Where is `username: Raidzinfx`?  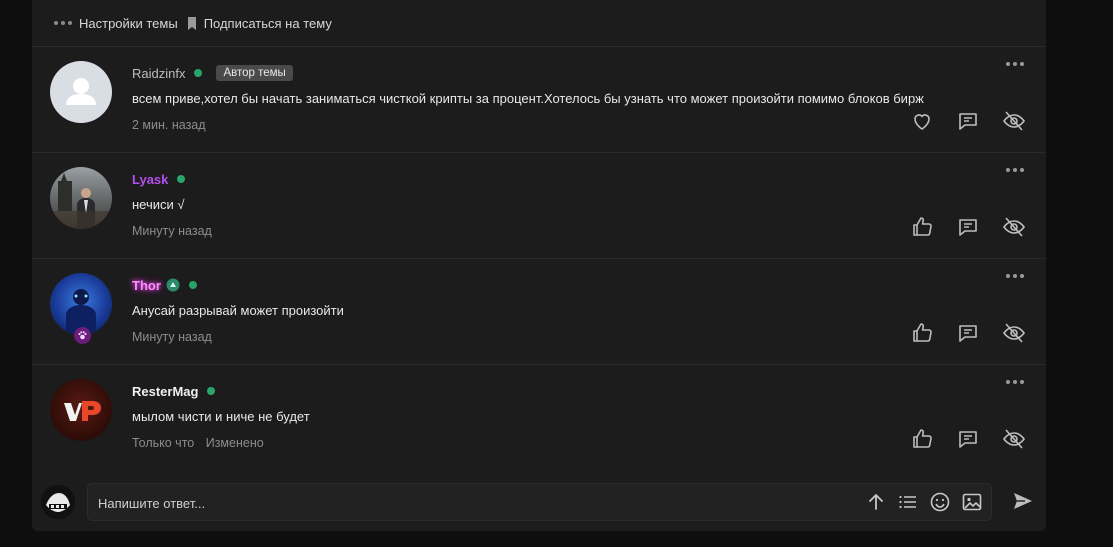
username: Raidzinfx is located at coordinates (158, 73).